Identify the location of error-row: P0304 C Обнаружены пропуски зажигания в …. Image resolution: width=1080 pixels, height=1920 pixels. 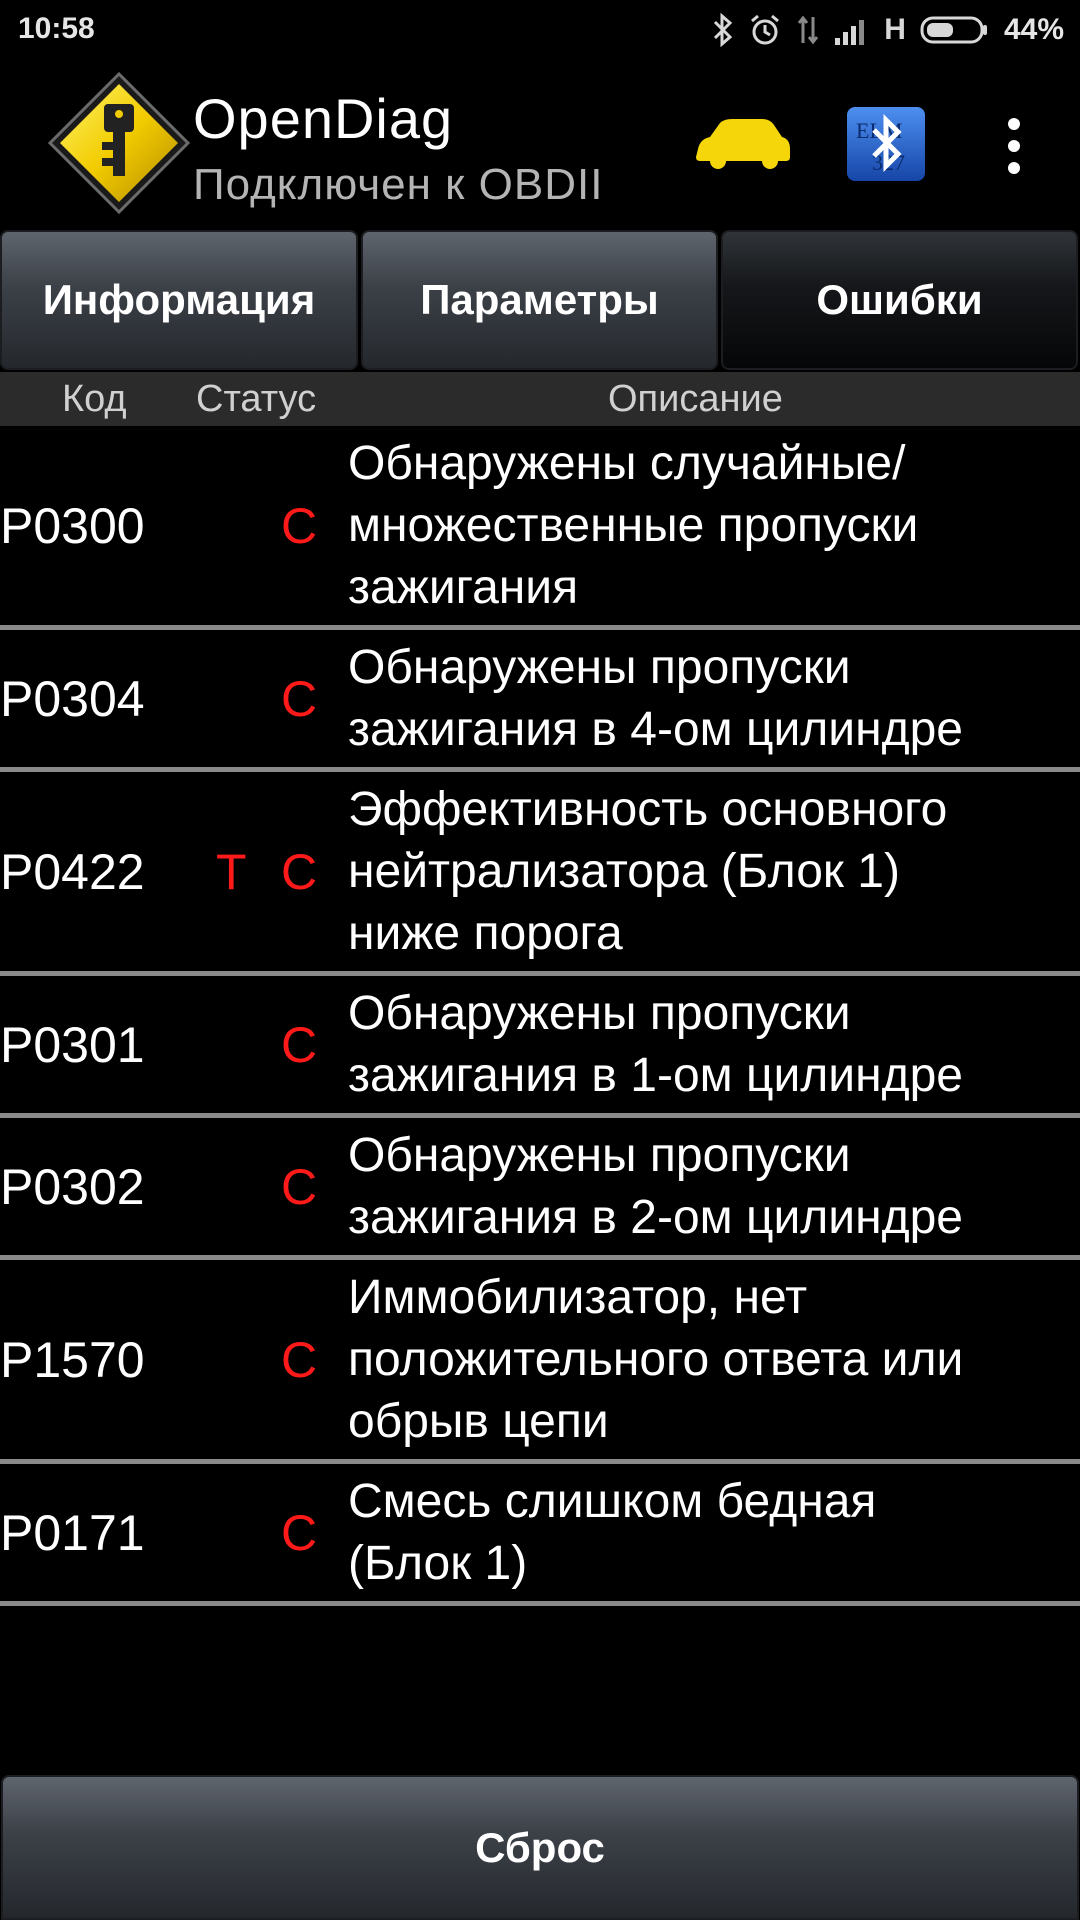
(540, 701).